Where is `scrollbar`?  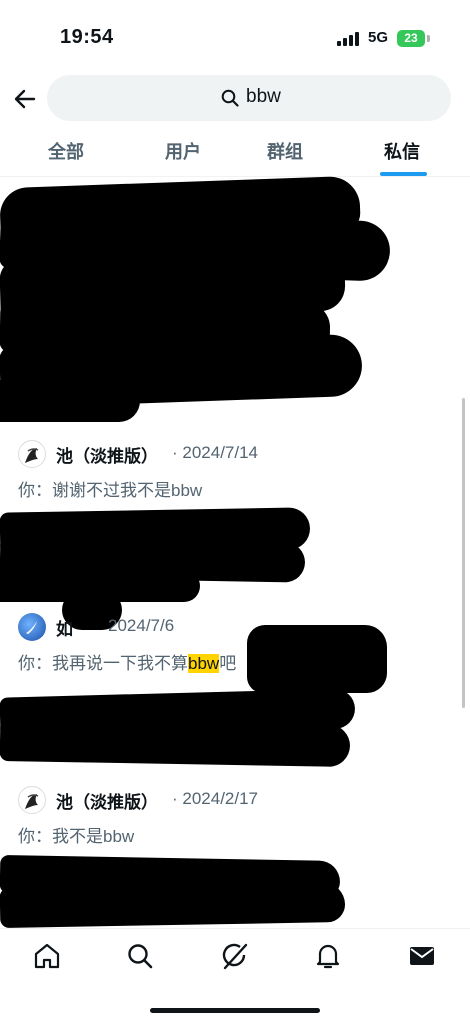
scrollbar is located at coordinates (463, 553).